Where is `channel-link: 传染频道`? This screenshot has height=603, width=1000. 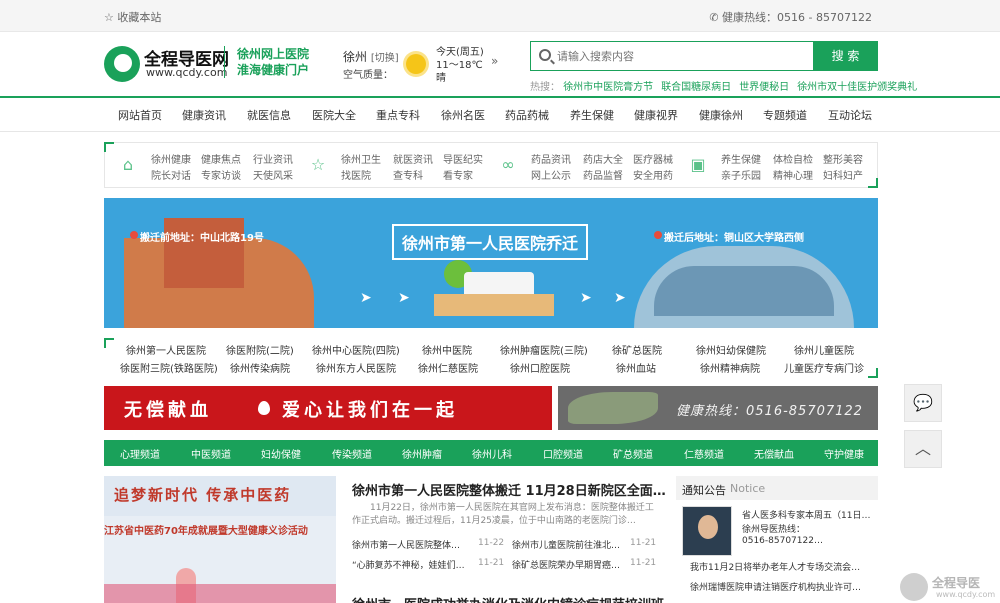 channel-link: 传染频道 is located at coordinates (352, 453).